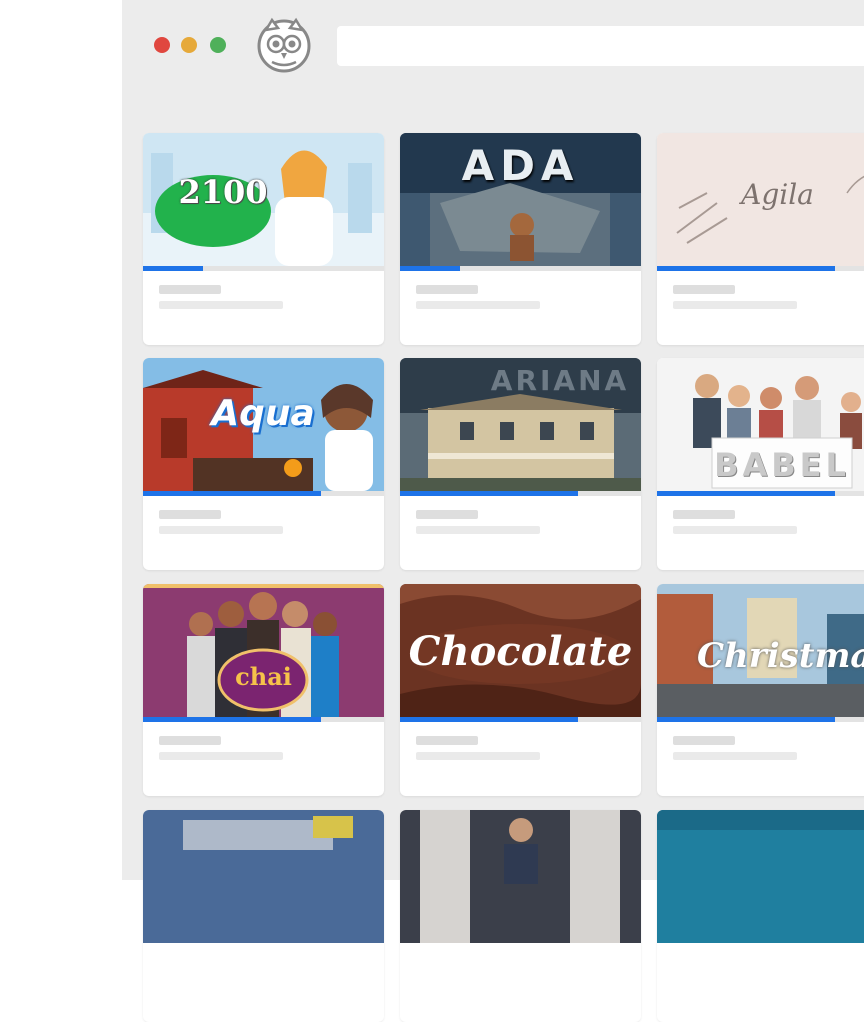 This screenshot has height=1022, width=864. What do you see at coordinates (284, 45) in the screenshot?
I see `owl-logo-icon` at bounding box center [284, 45].